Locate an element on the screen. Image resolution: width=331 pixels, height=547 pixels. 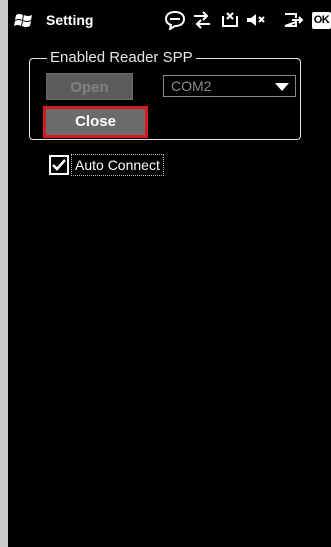
speaker-muted-icon is located at coordinates (256, 20).